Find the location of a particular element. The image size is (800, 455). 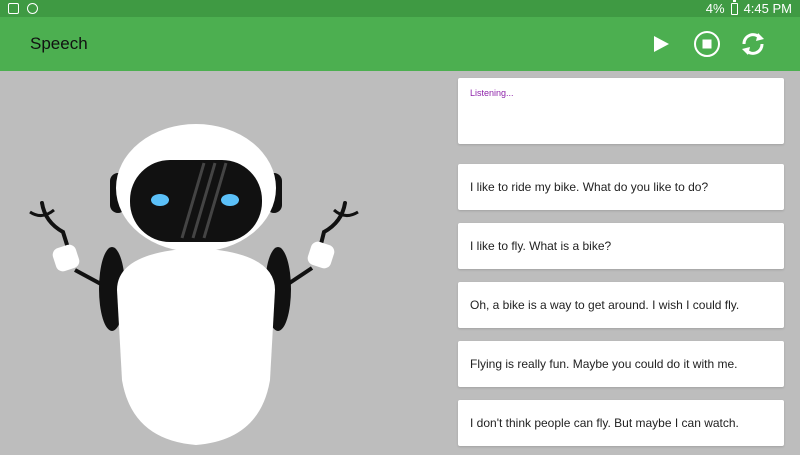

message-card-2: I like to fly. What is a bike? is located at coordinates (621, 246).